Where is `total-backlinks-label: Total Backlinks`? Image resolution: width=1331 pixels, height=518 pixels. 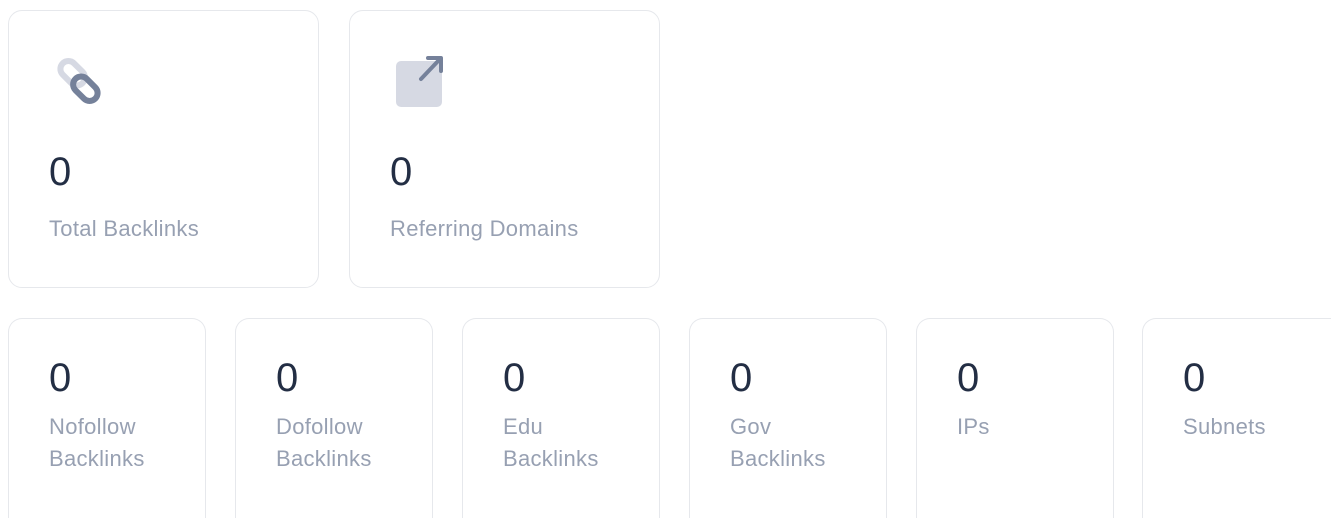 total-backlinks-label: Total Backlinks is located at coordinates (124, 228).